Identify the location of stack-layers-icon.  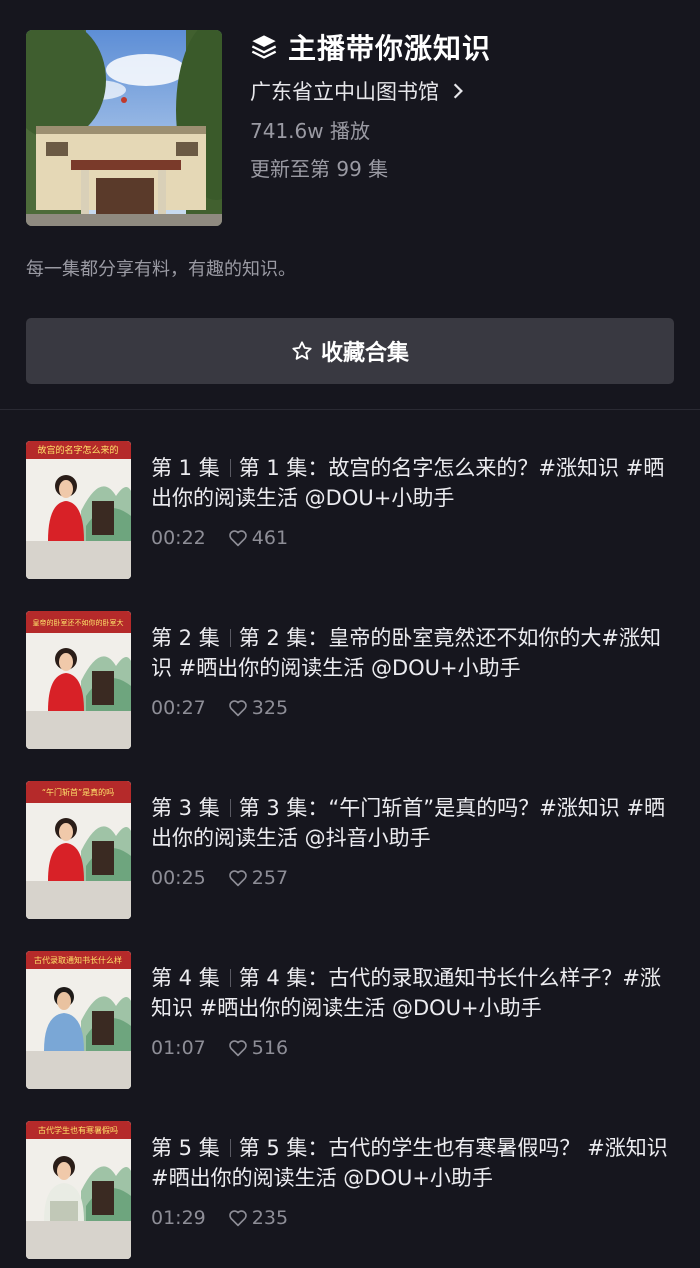
(264, 47).